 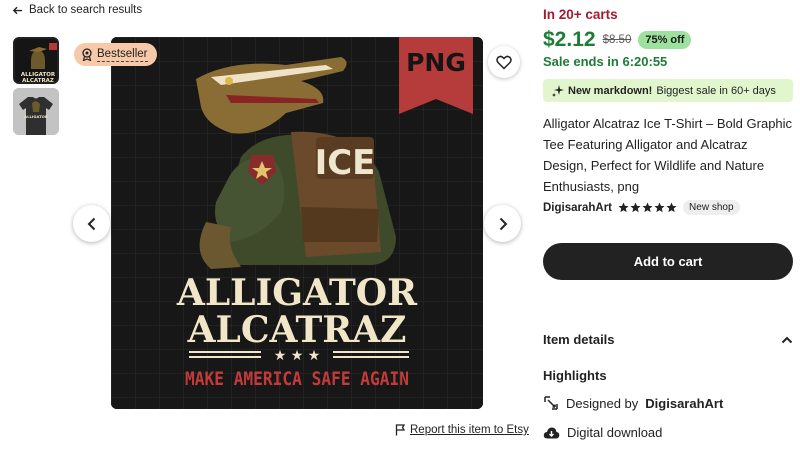 I want to click on shop-row: DigisarahArt New shop, so click(x=641, y=207).